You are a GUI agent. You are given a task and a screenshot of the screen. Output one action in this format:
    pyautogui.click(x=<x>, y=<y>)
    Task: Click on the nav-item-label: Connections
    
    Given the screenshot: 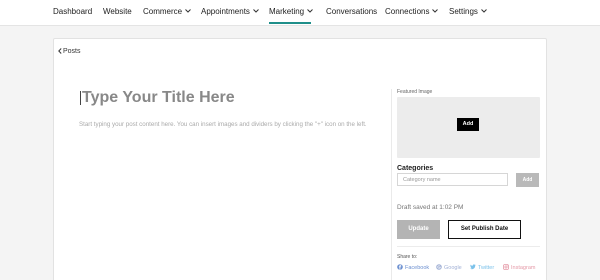 What is the action you would take?
    pyautogui.click(x=407, y=11)
    